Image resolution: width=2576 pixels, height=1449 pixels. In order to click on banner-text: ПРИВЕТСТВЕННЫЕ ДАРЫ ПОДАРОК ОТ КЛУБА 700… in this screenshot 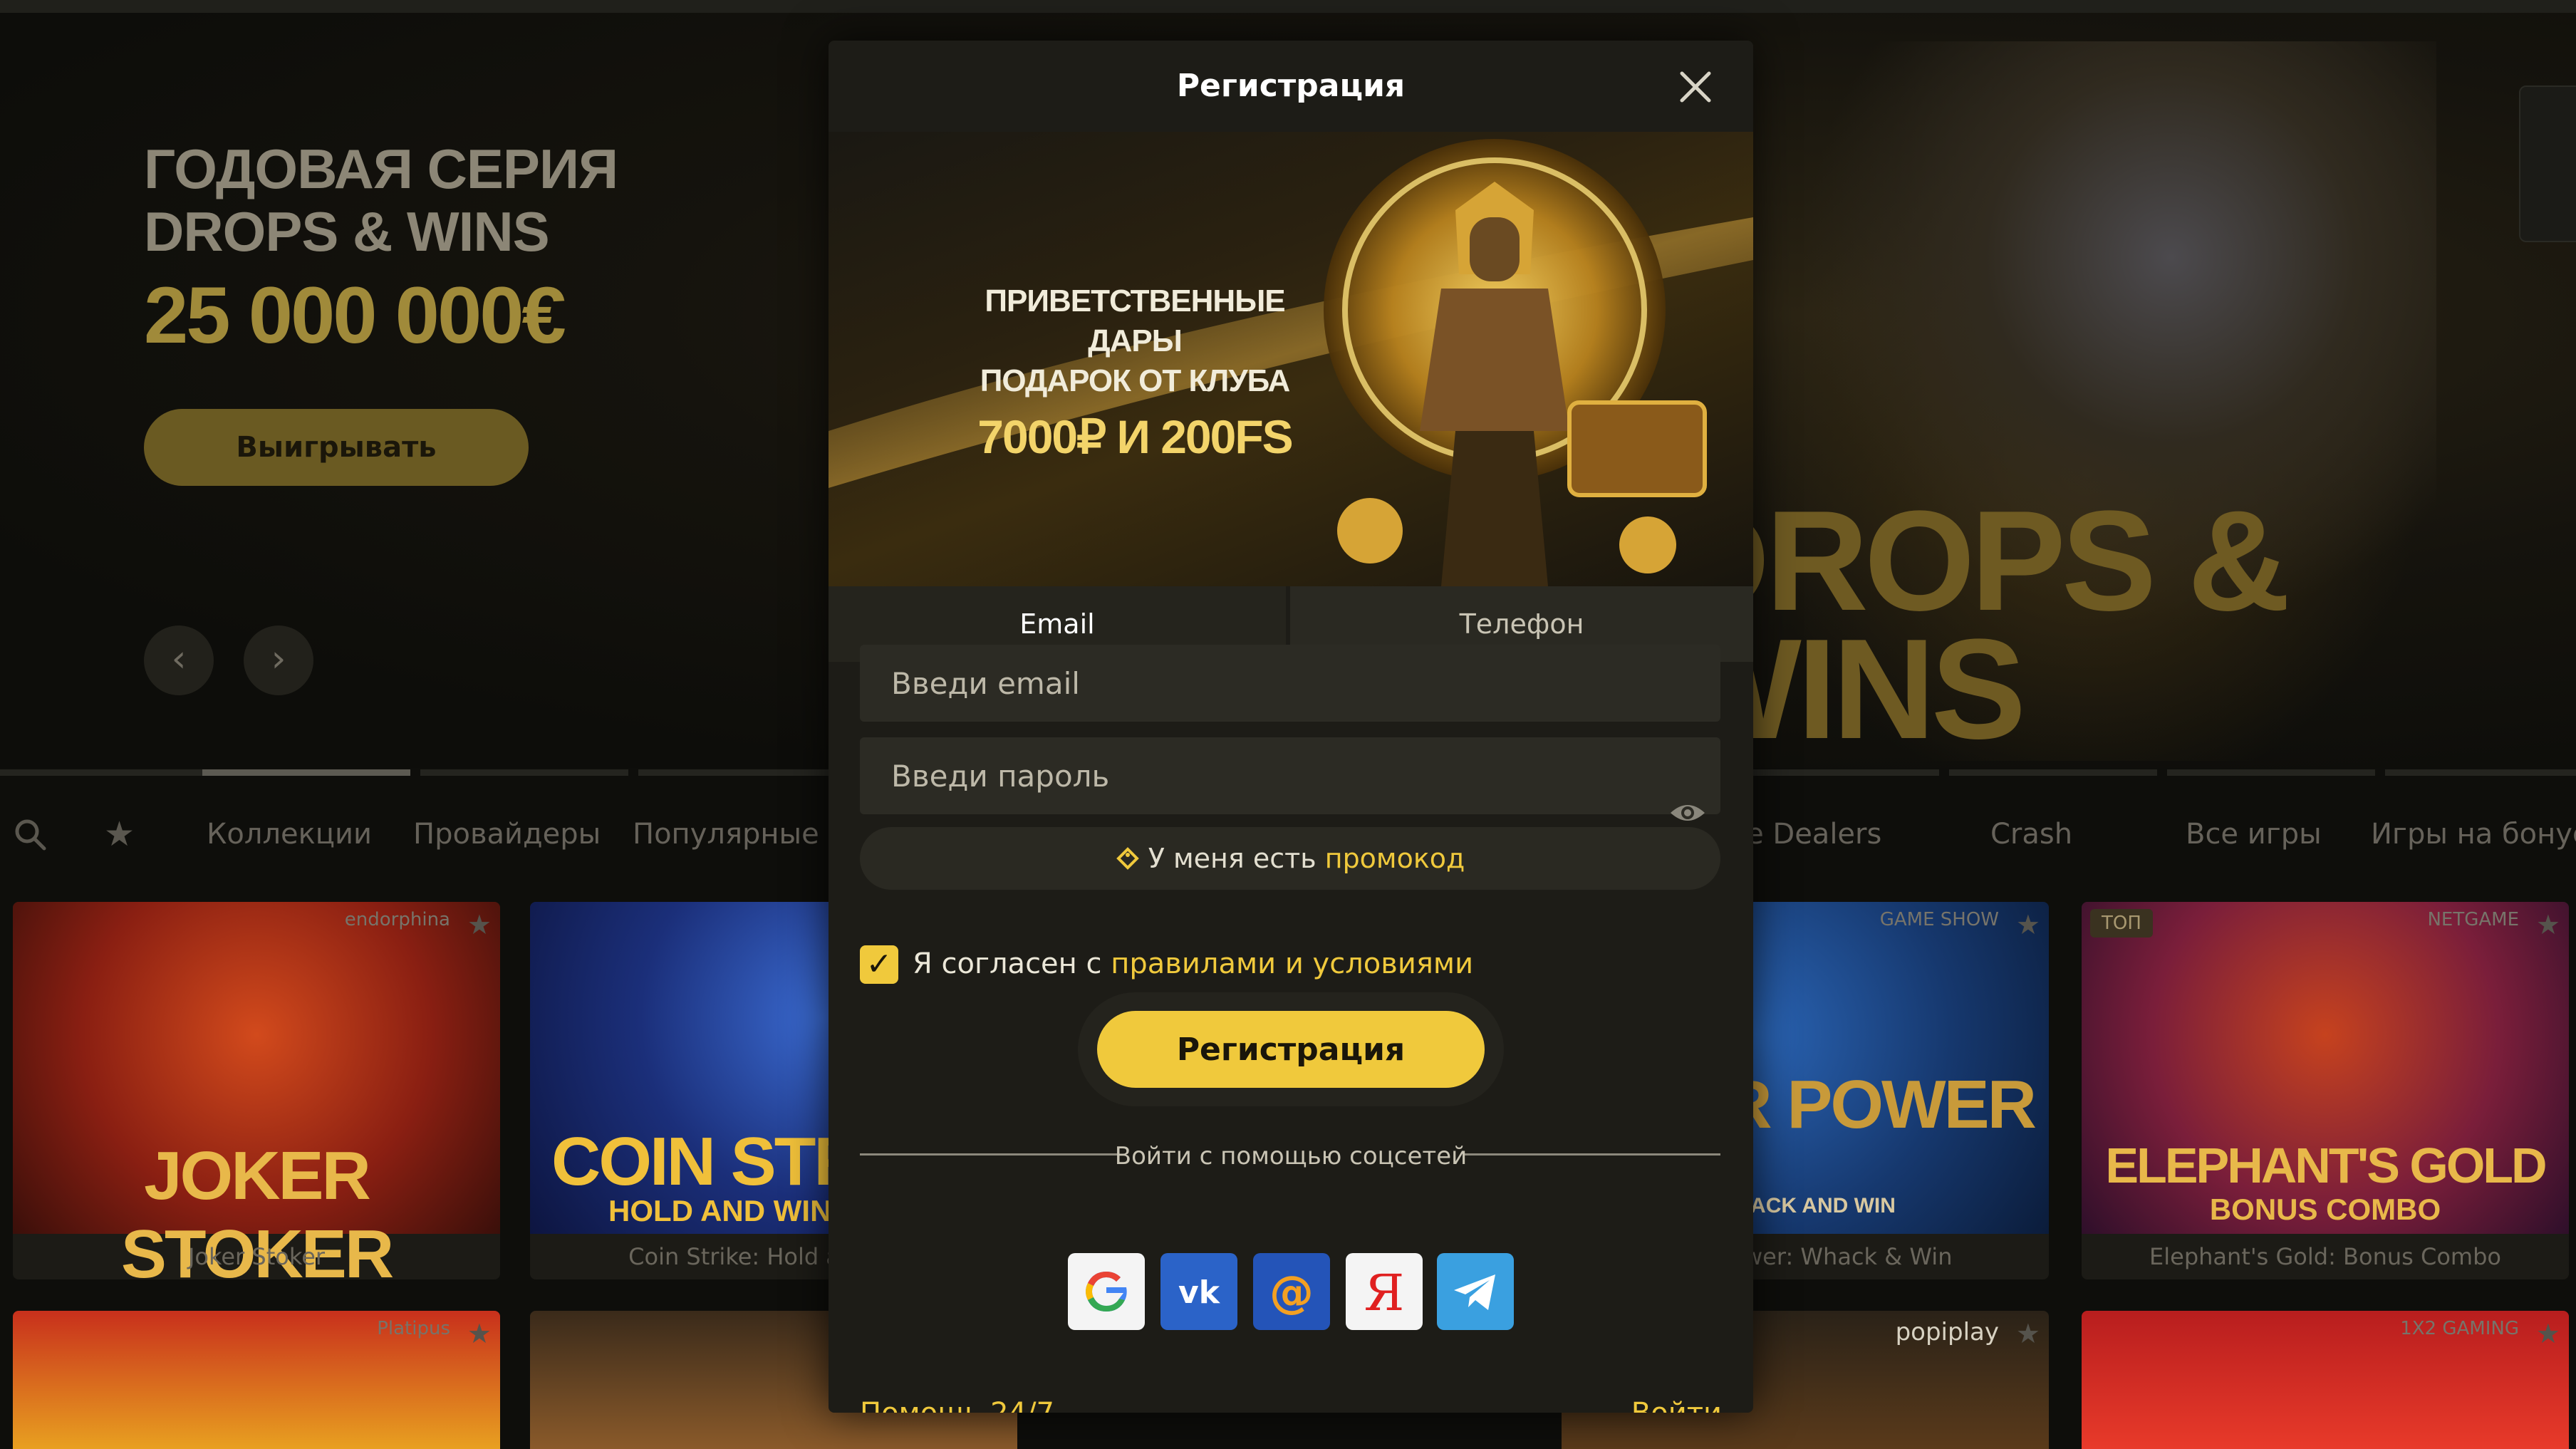, I will do `click(1135, 376)`.